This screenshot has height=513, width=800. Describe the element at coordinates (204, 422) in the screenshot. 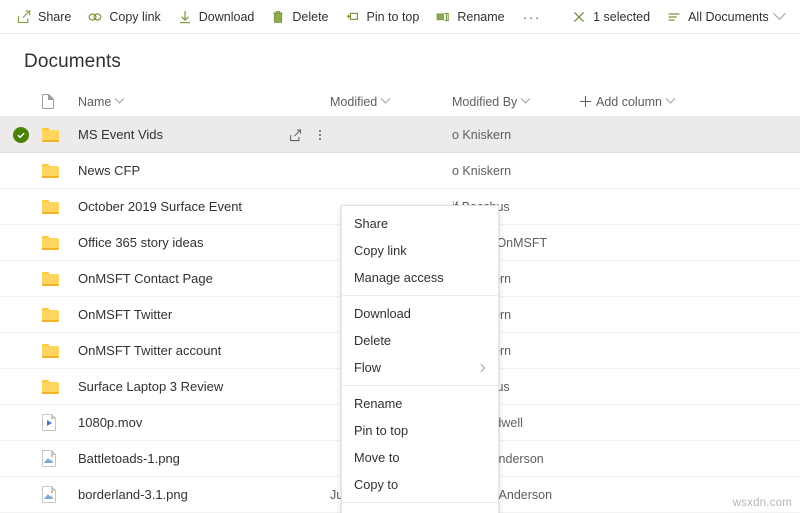

I see `row-name: 1080p.mov` at that location.